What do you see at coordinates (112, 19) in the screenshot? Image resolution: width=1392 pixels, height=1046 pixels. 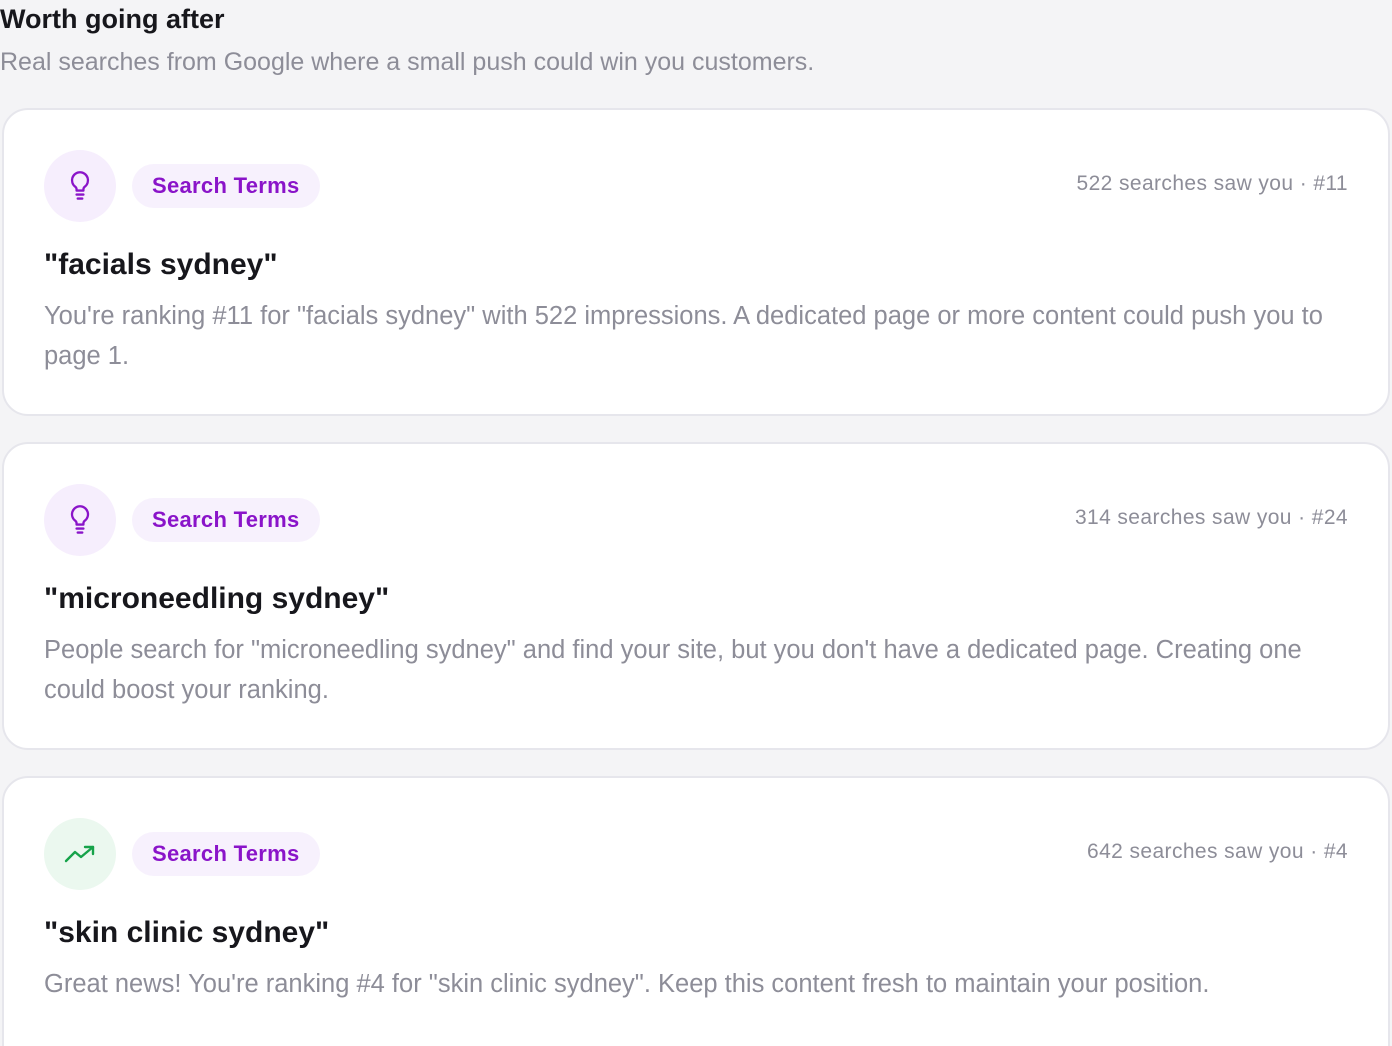 I see `section-title: Worth going after` at bounding box center [112, 19].